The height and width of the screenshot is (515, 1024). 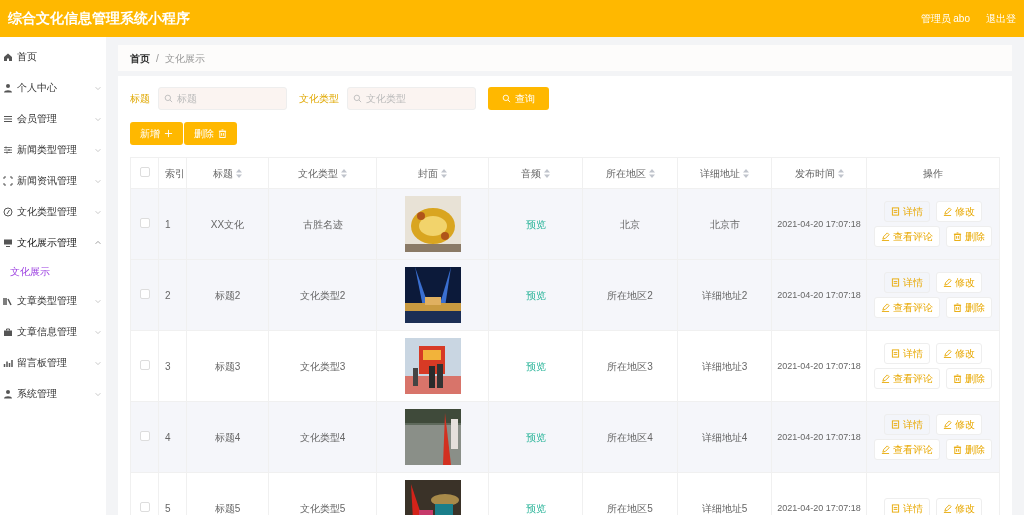 I want to click on table-cell: 所在地区3, so click(x=630, y=366).